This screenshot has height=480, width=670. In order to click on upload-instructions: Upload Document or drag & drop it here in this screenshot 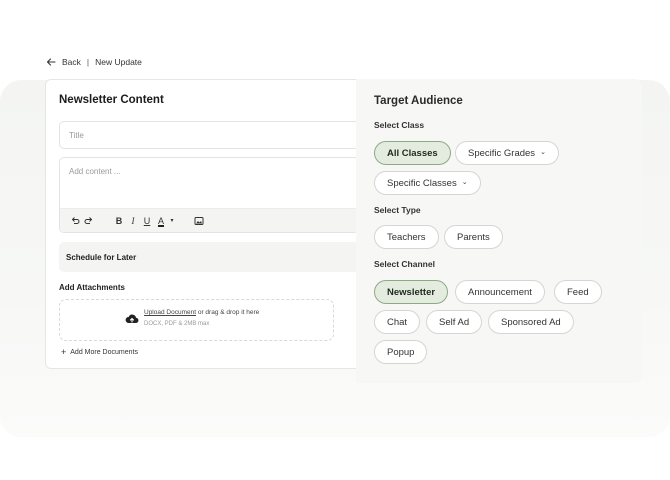, I will do `click(201, 312)`.